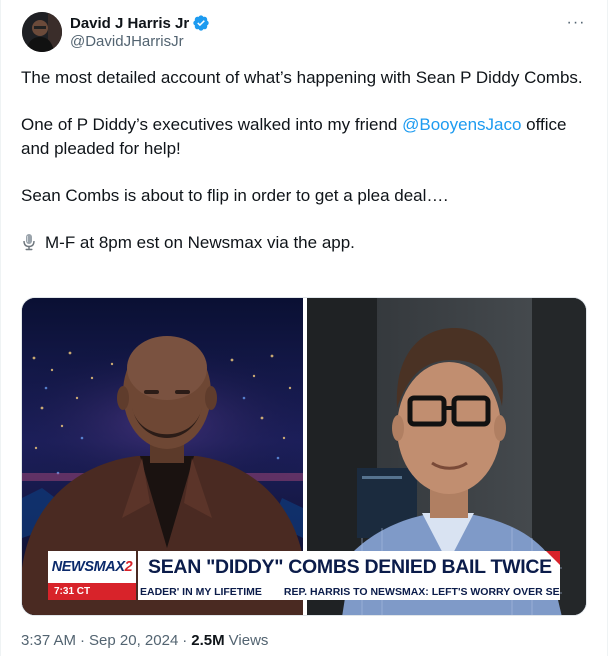 The height and width of the screenshot is (656, 608). I want to click on logo-brand-main: NEWSMAX, so click(88, 567).